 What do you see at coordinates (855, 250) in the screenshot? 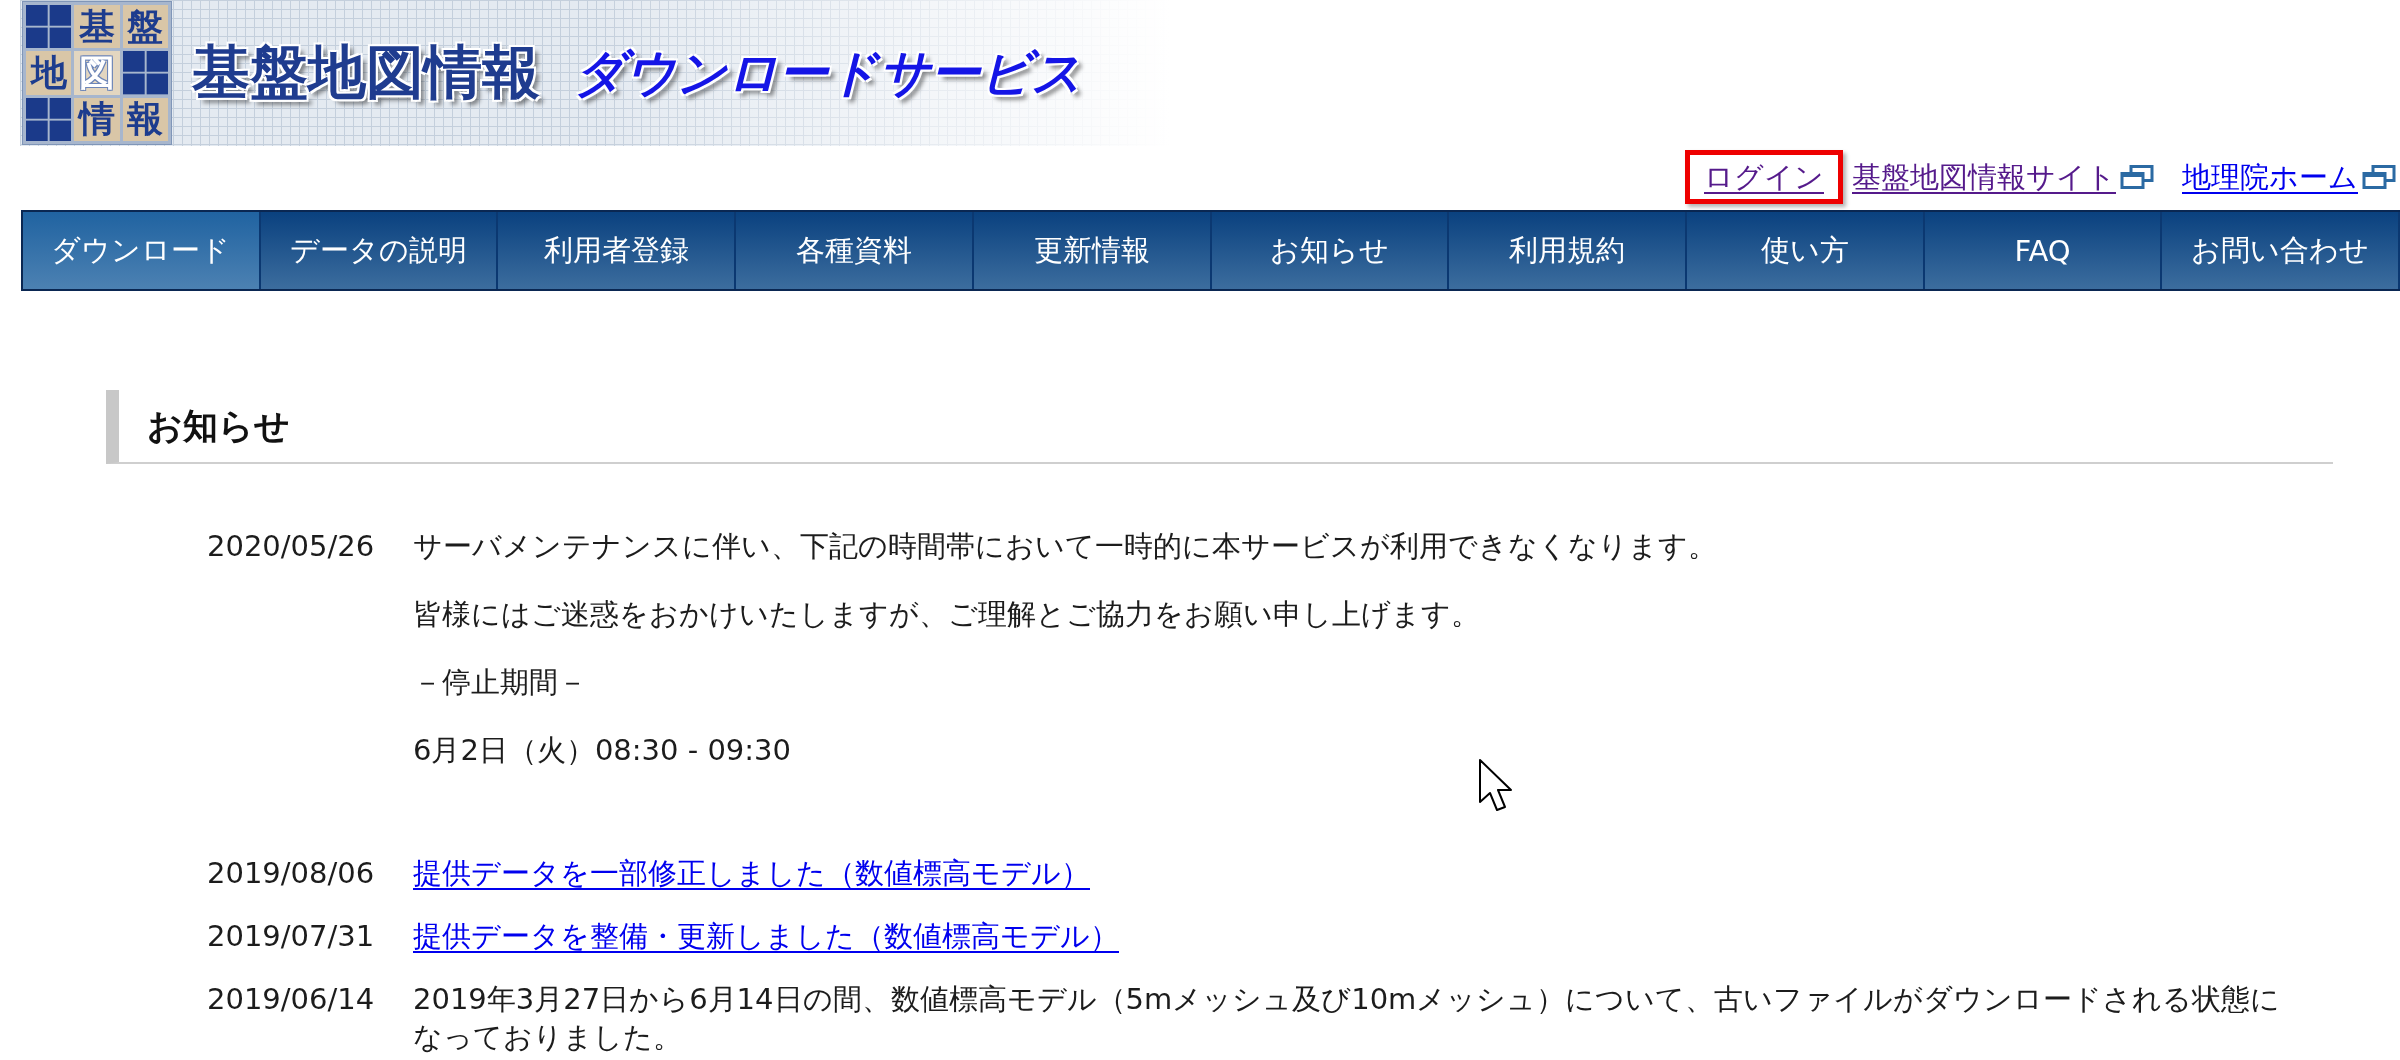
I see `nav-tab: 各種資料` at bounding box center [855, 250].